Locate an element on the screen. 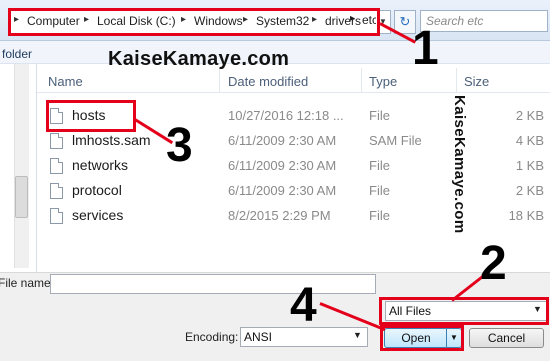  column-type: Type is located at coordinates (383, 81).